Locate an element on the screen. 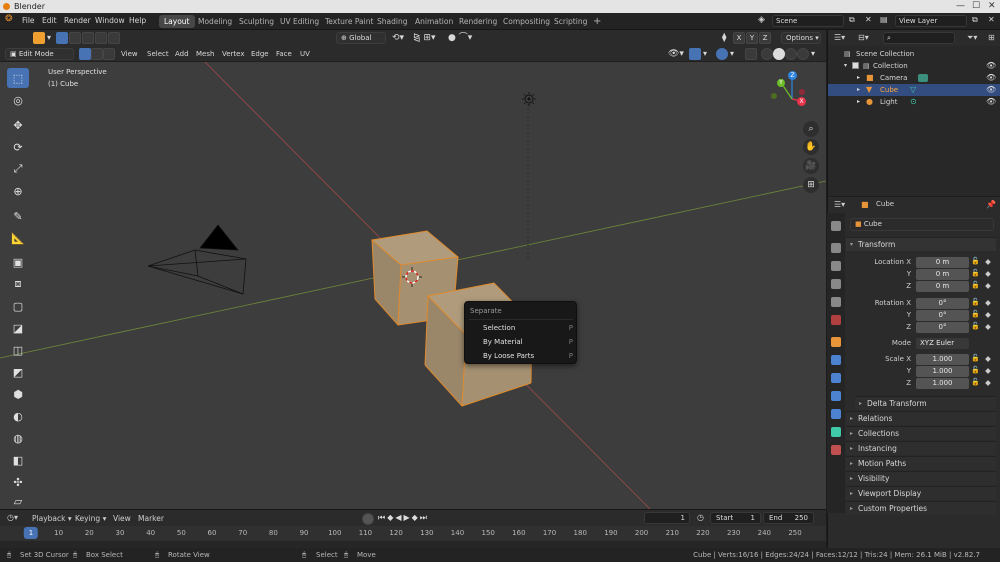  clock-icon: ◷ is located at coordinates (700, 517).